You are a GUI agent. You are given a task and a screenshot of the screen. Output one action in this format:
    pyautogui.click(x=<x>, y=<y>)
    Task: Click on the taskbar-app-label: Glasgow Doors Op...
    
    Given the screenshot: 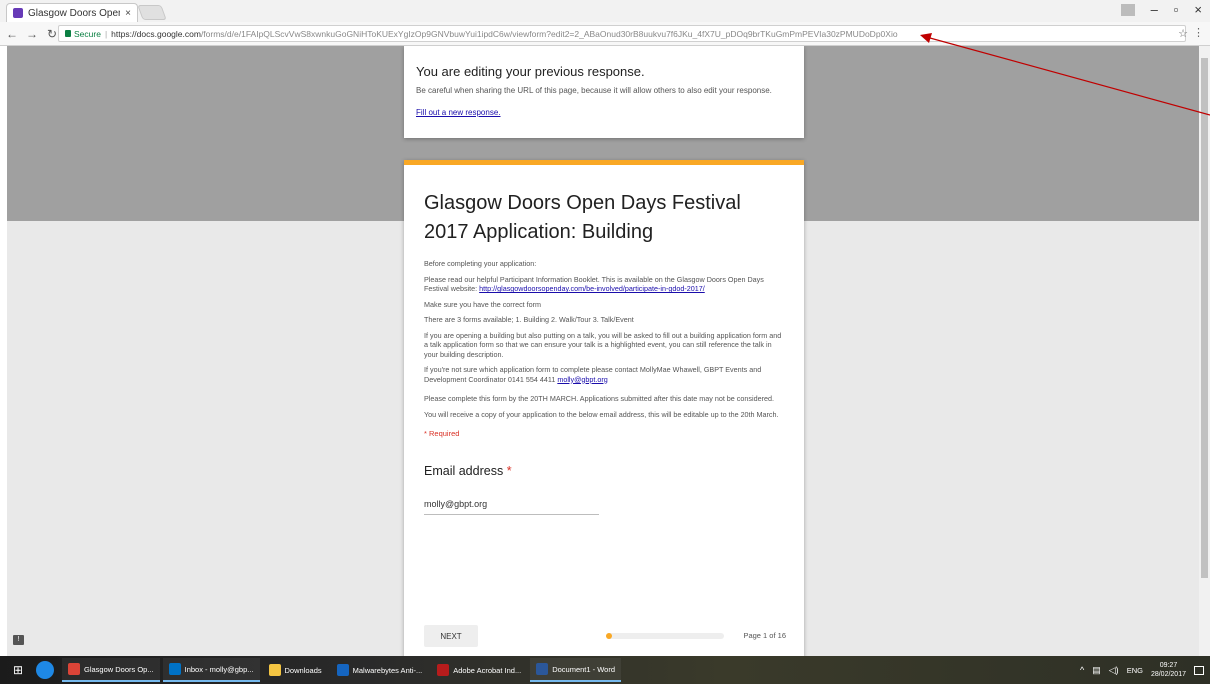 What is the action you would take?
    pyautogui.click(x=119, y=669)
    